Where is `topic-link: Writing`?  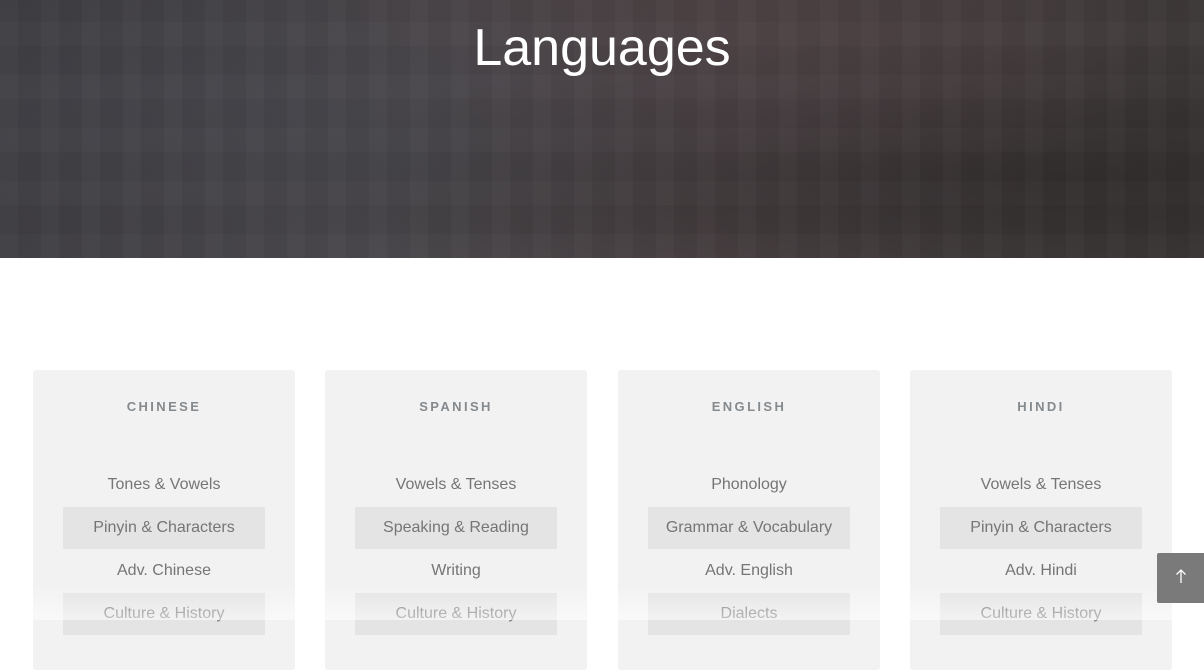
topic-link: Writing is located at coordinates (456, 571).